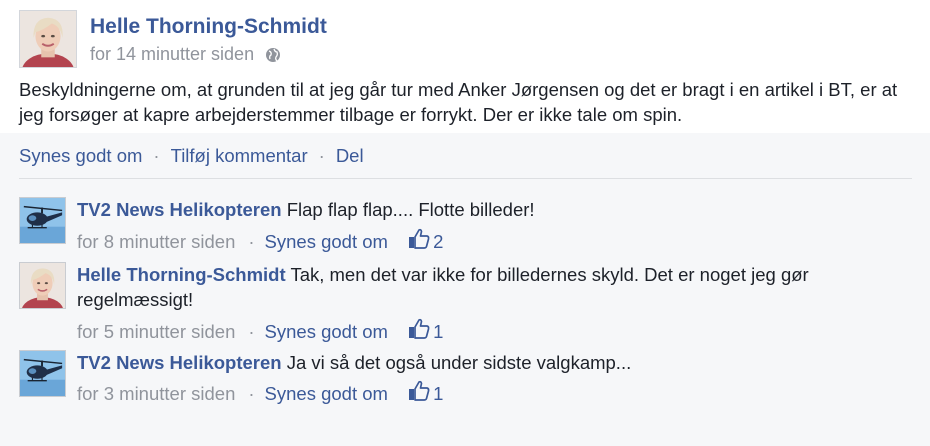  Describe the element at coordinates (410, 209) in the screenshot. I see `comment-text: Flap flap flap.... Flotte billeder!` at that location.